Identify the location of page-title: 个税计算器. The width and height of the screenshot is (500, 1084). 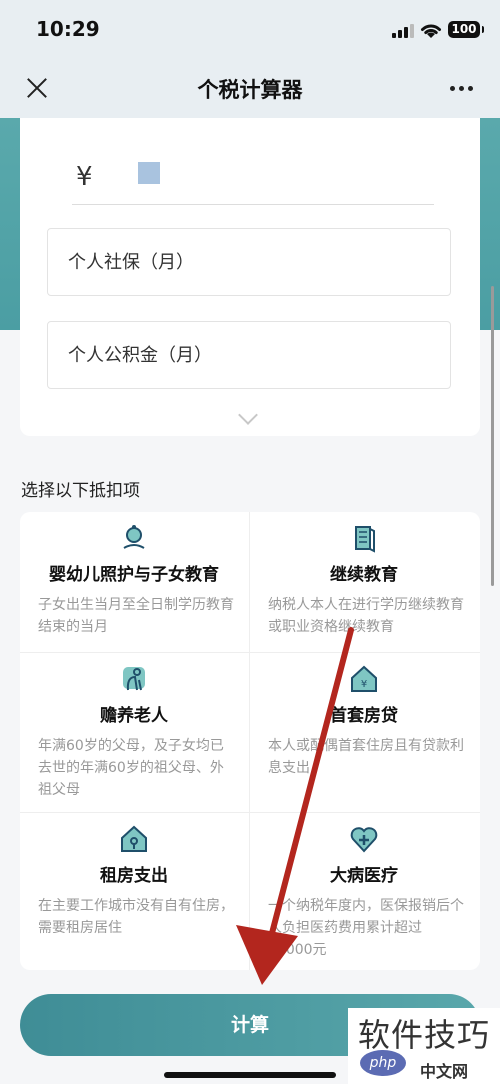
(250, 90).